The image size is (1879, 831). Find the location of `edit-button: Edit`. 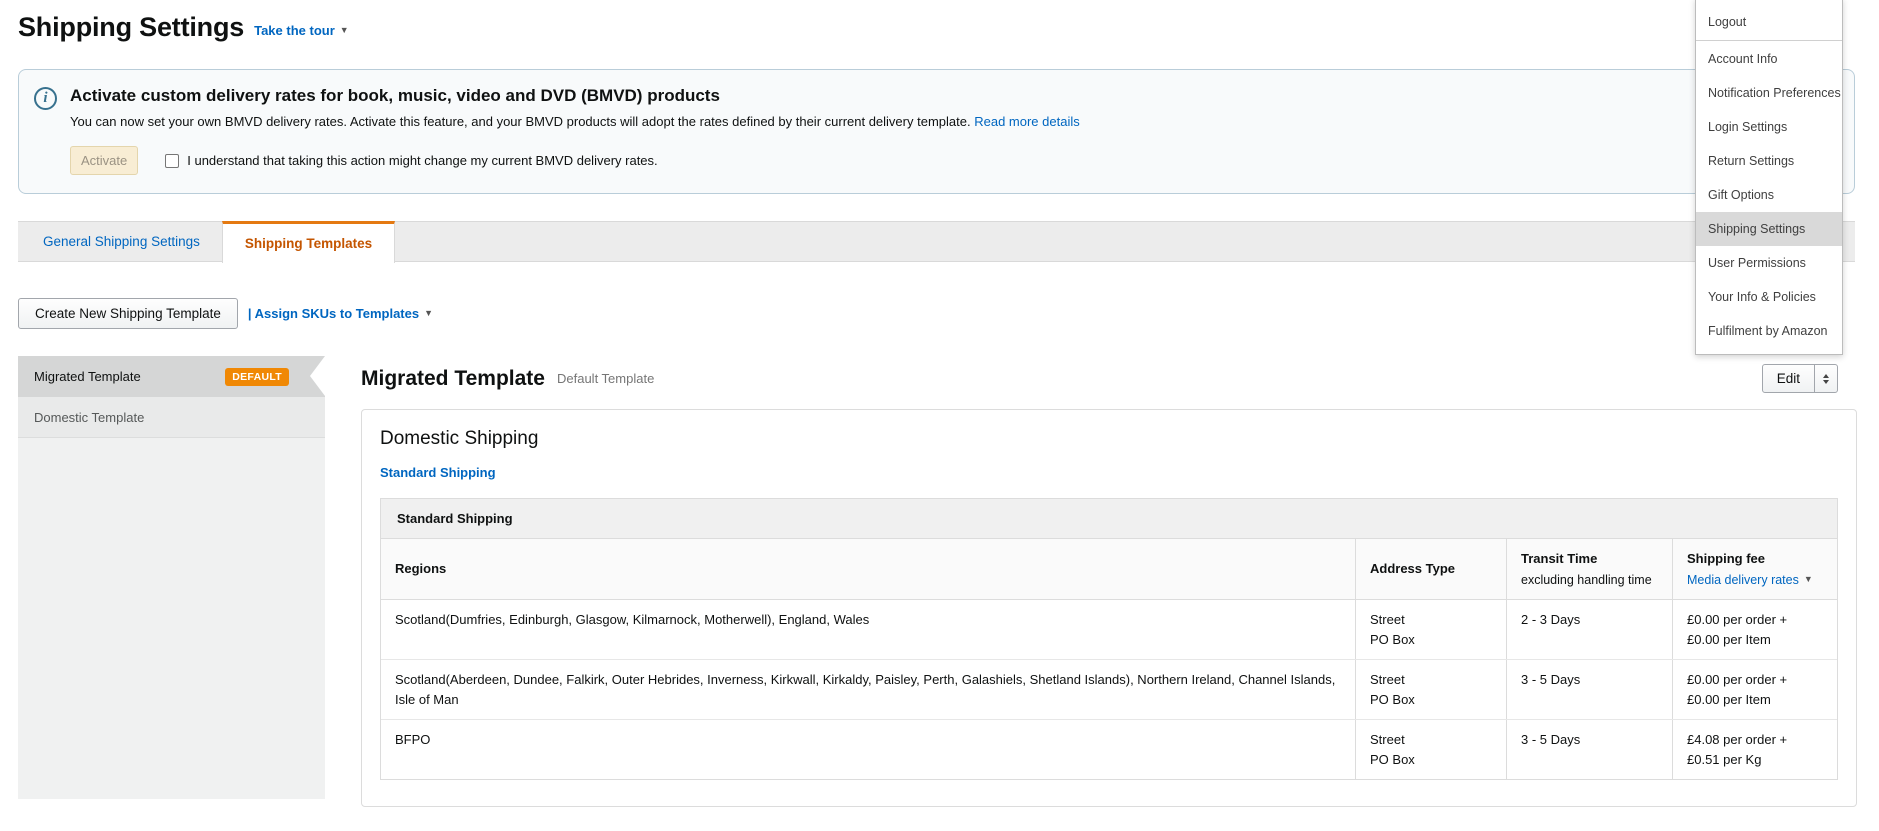

edit-button: Edit is located at coordinates (1788, 378).